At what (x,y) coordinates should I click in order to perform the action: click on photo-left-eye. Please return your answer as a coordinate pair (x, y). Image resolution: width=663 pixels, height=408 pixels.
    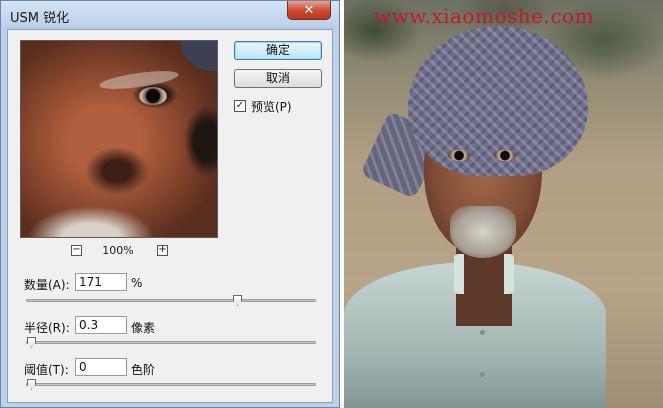
    Looking at the image, I should click on (459, 155).